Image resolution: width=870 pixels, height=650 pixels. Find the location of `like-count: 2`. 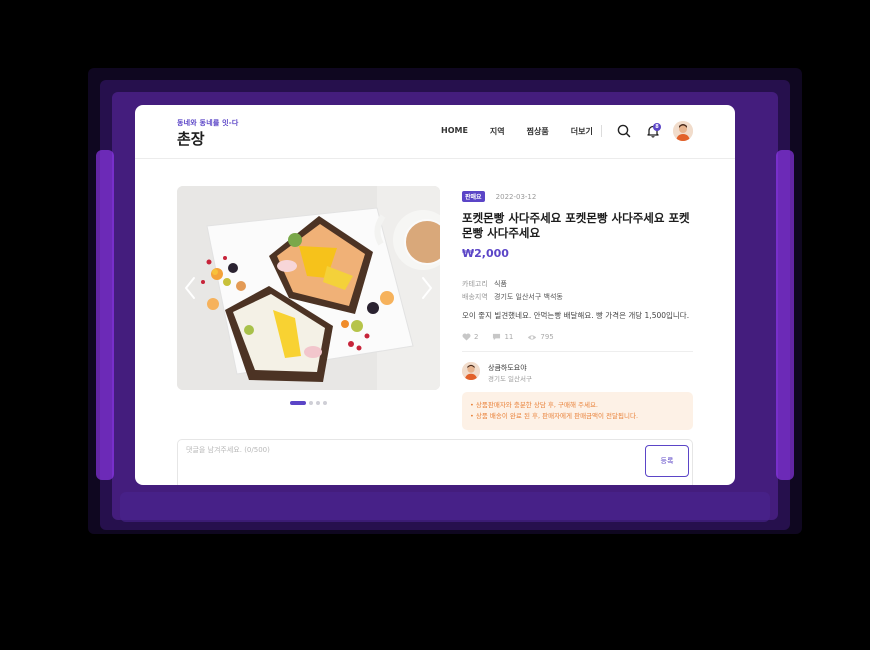

like-count: 2 is located at coordinates (476, 337).